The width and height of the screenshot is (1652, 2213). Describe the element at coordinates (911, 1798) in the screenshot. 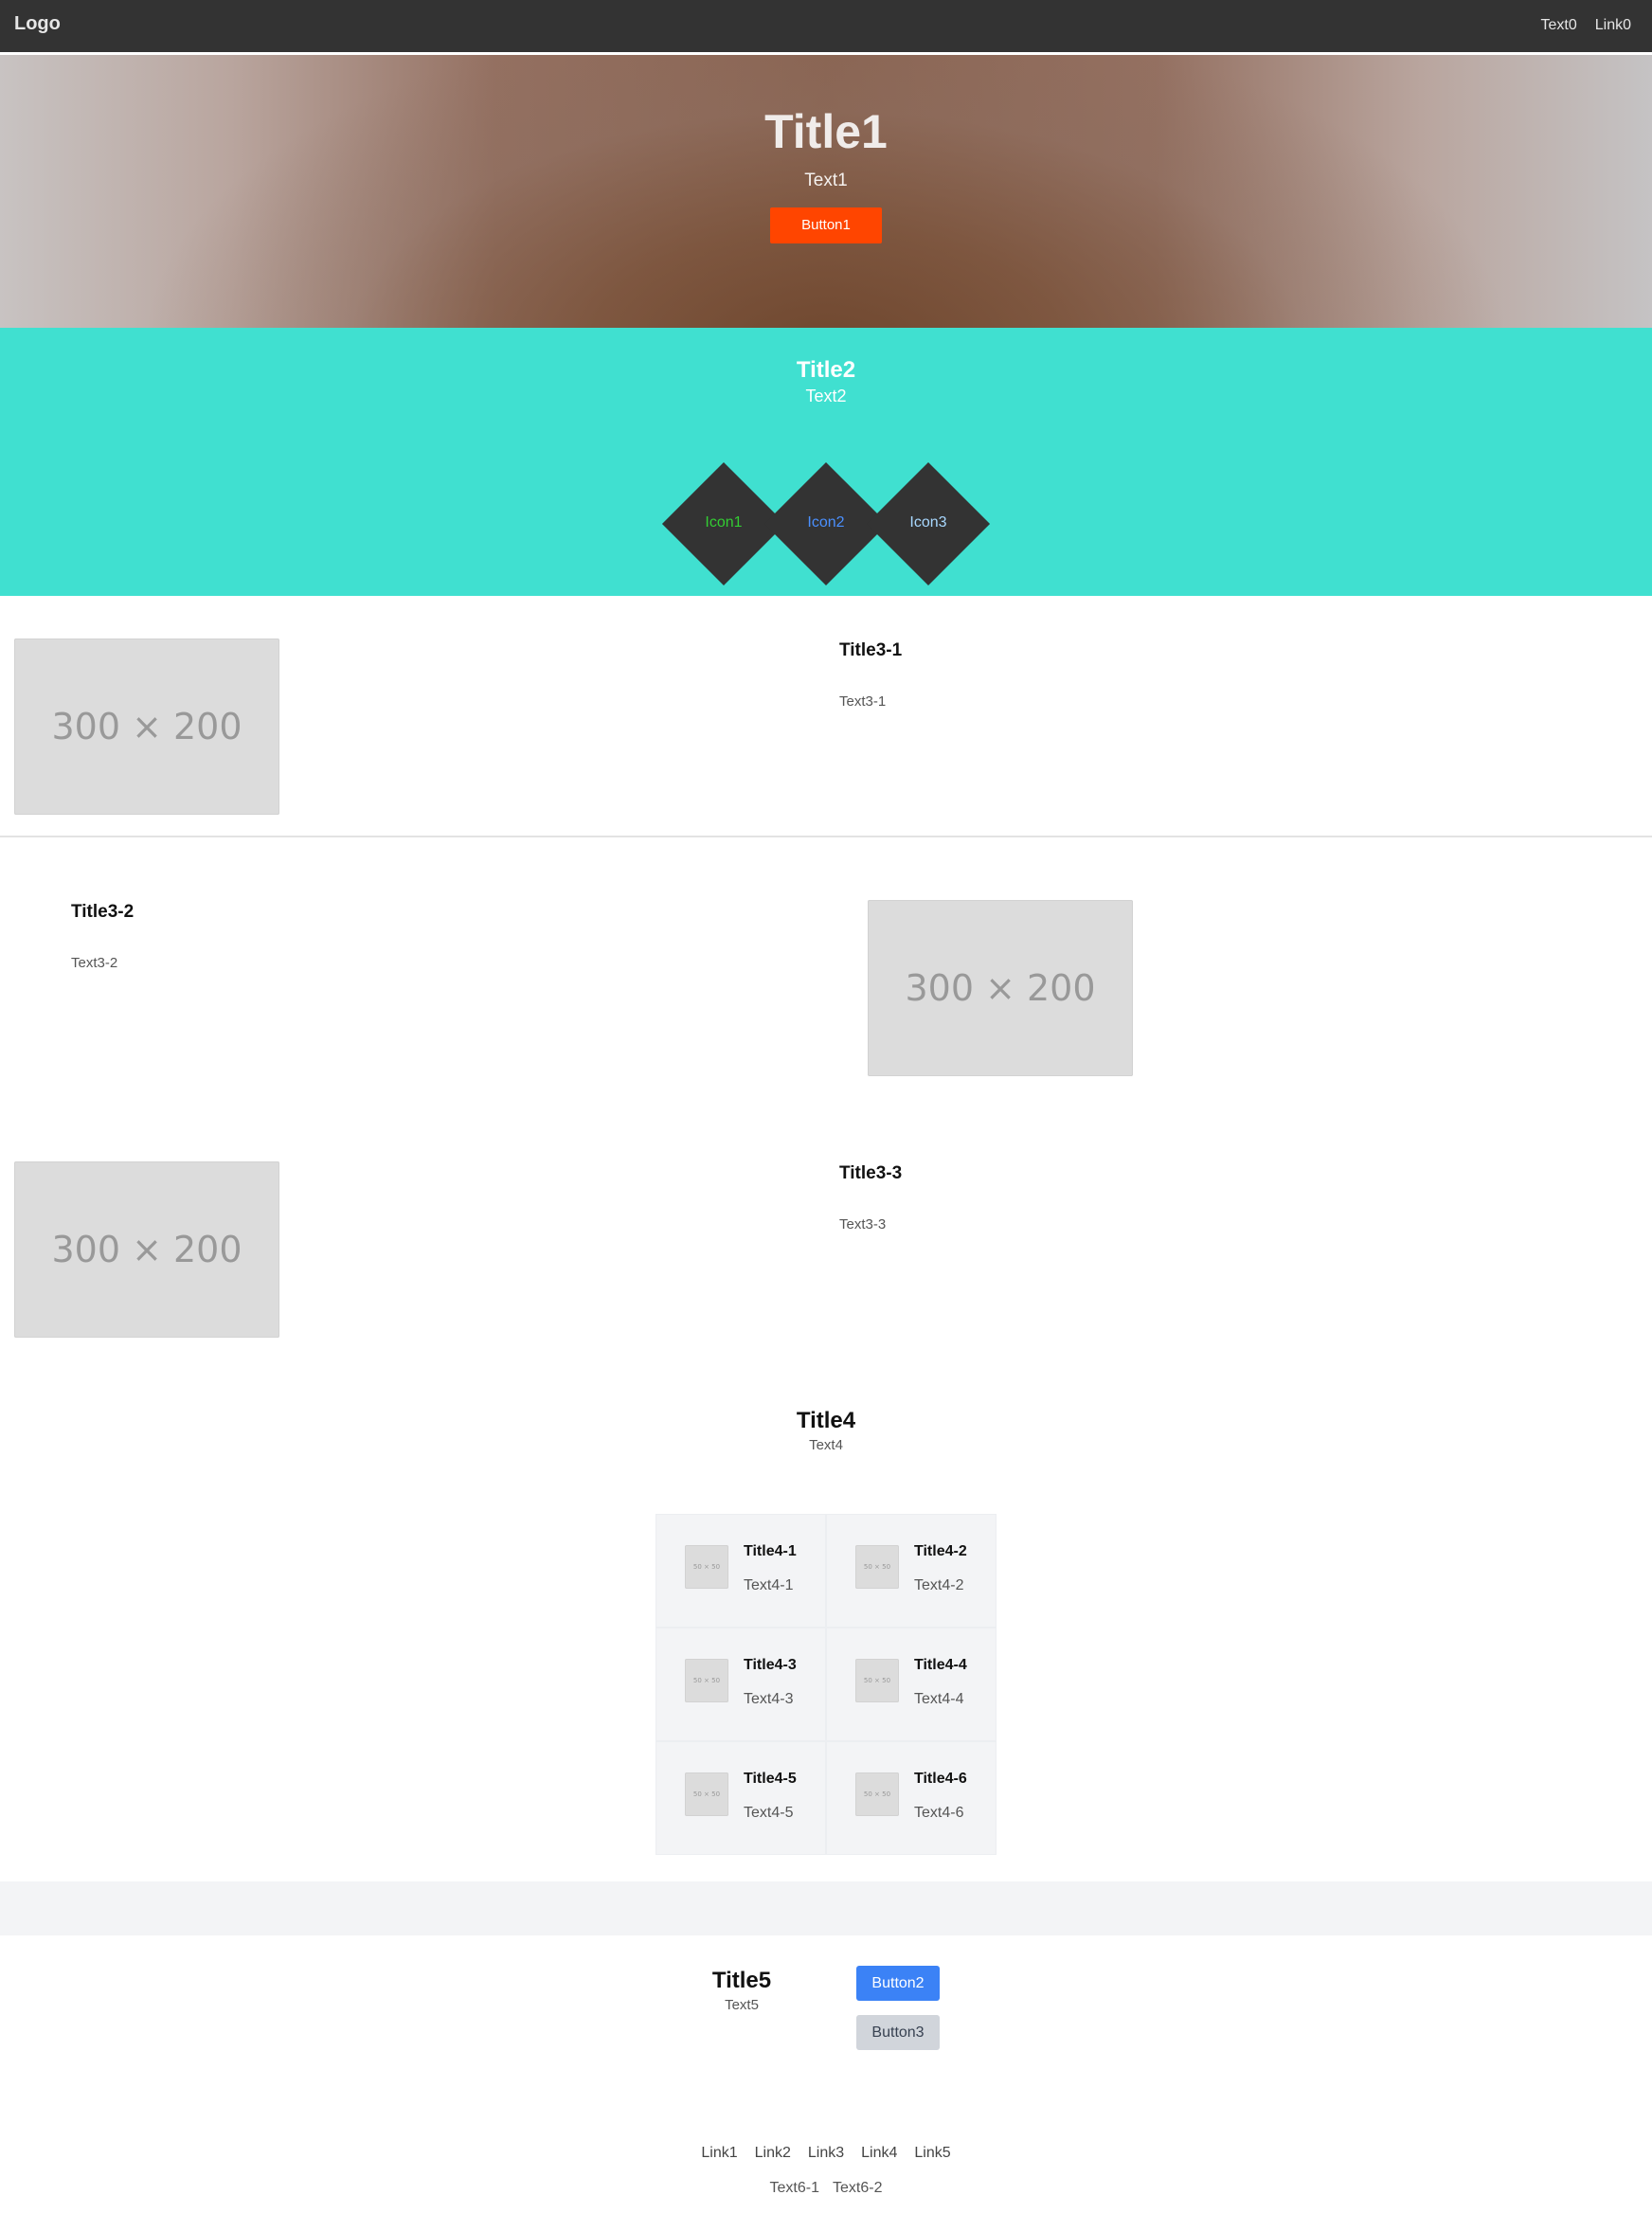

I see `grid-item: 50 × 50 Title4-6 Text4-6` at that location.